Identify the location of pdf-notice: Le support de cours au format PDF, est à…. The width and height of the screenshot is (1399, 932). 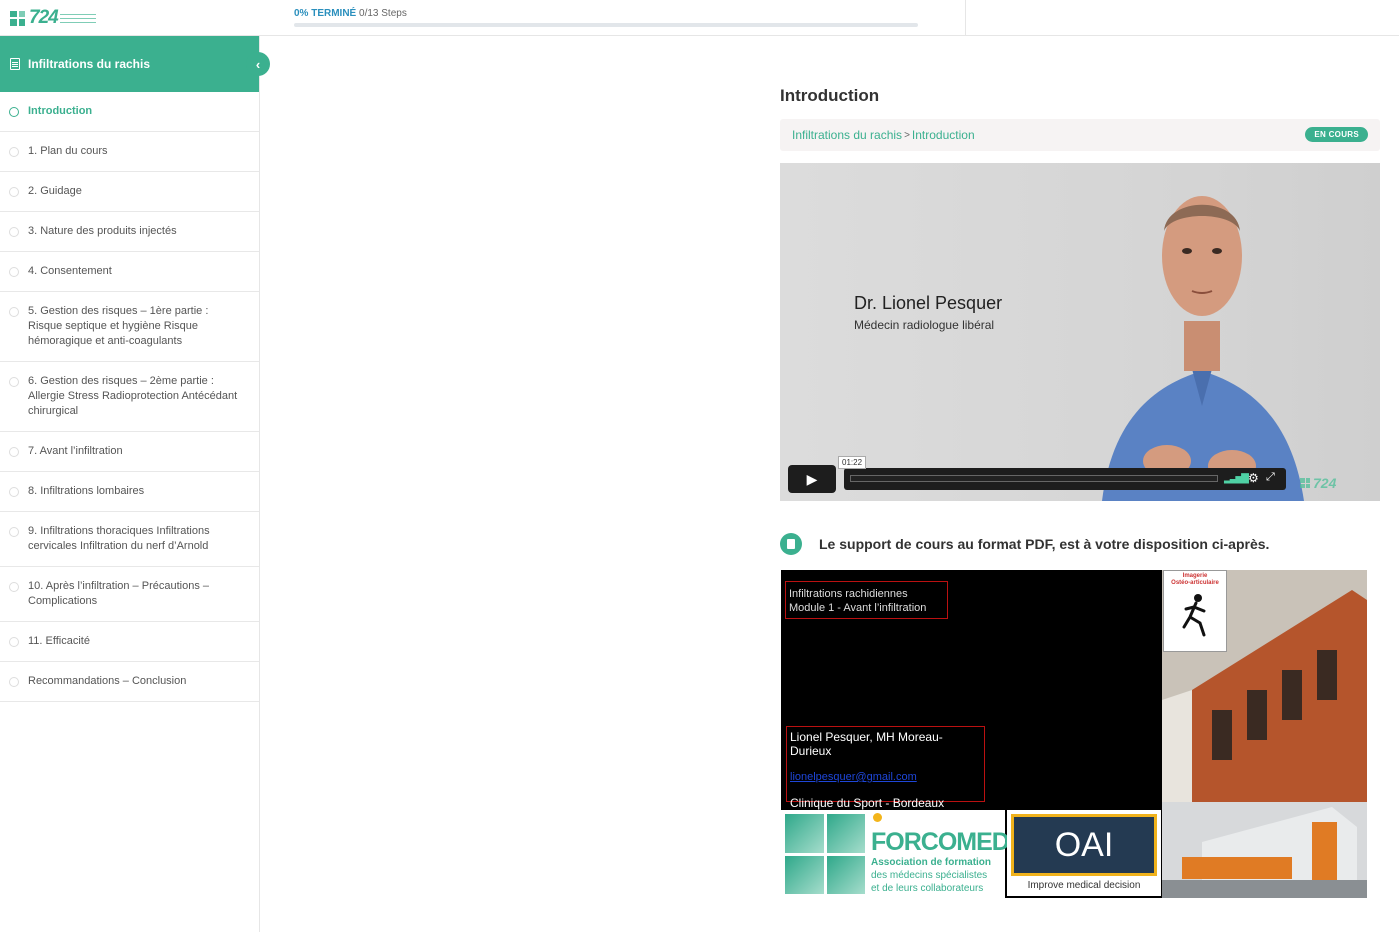
(1080, 544).